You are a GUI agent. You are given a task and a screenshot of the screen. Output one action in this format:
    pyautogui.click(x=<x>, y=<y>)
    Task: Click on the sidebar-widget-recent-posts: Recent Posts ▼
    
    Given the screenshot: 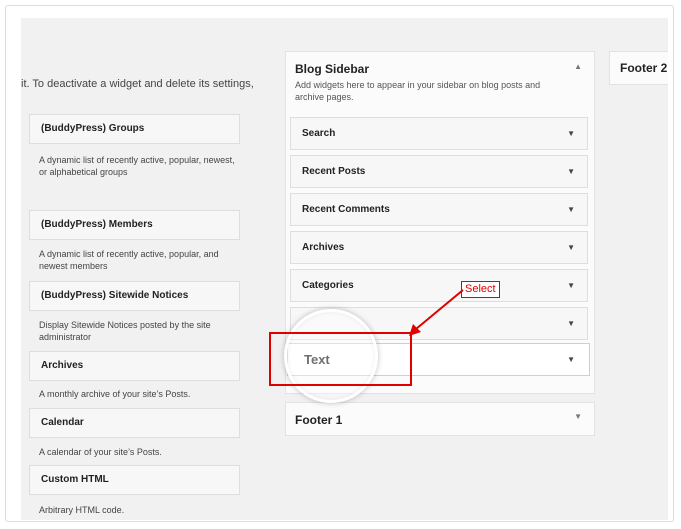 What is the action you would take?
    pyautogui.click(x=439, y=171)
    